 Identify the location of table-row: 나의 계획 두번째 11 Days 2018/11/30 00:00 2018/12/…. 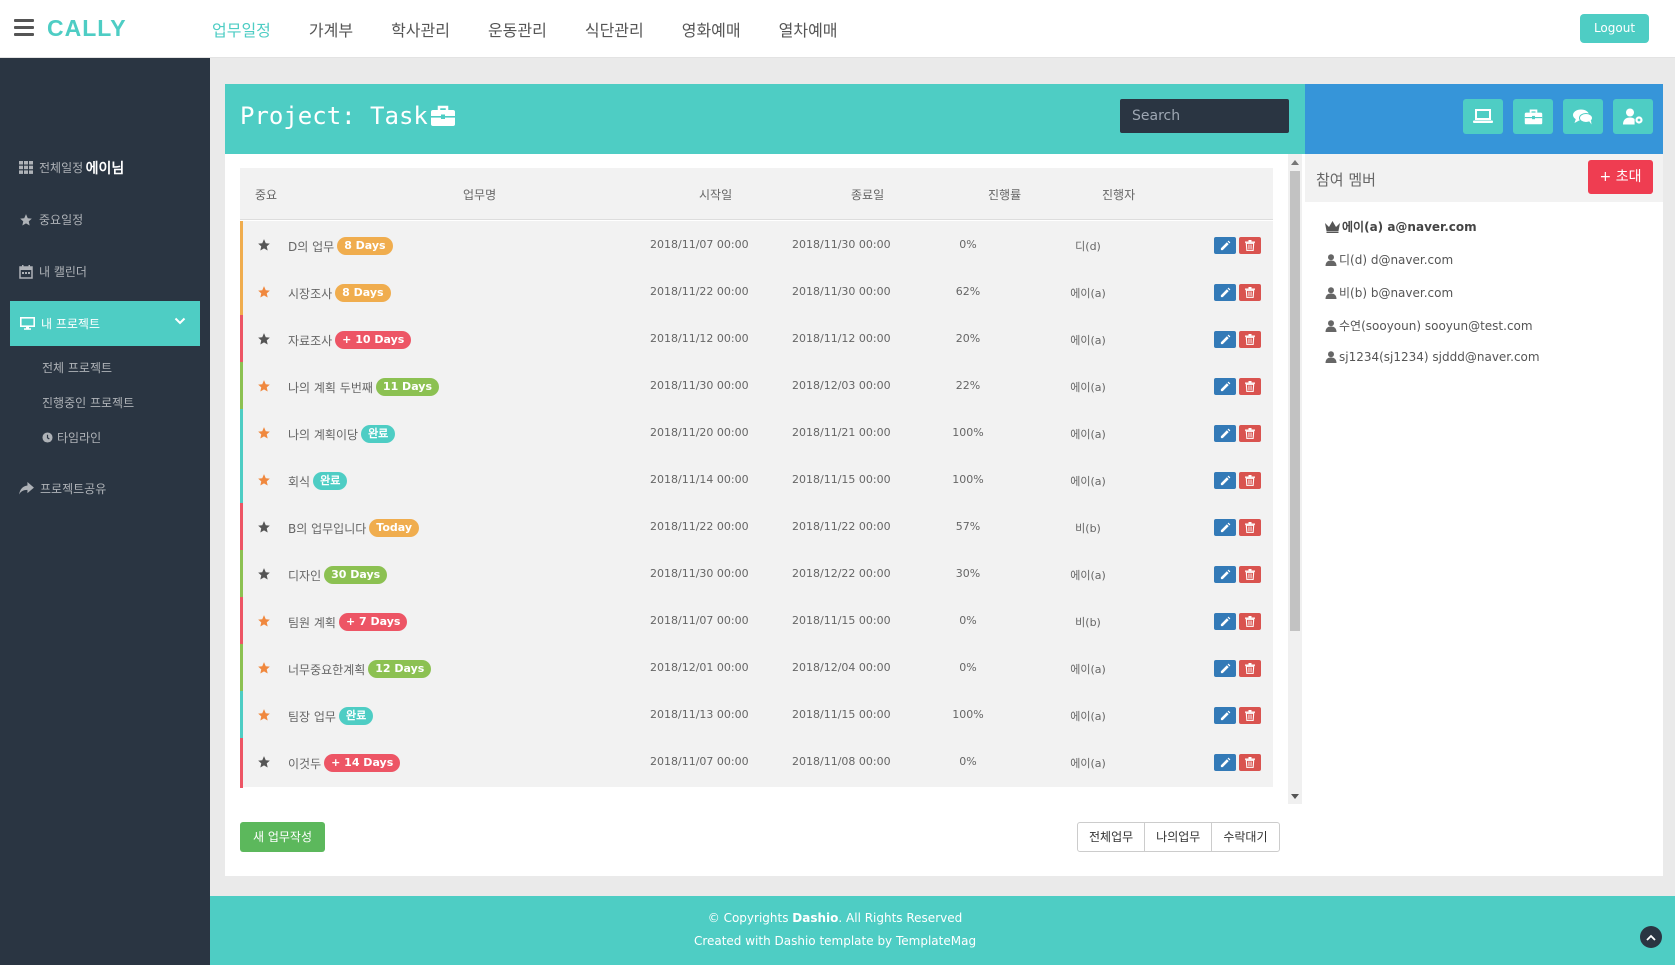
(756, 387).